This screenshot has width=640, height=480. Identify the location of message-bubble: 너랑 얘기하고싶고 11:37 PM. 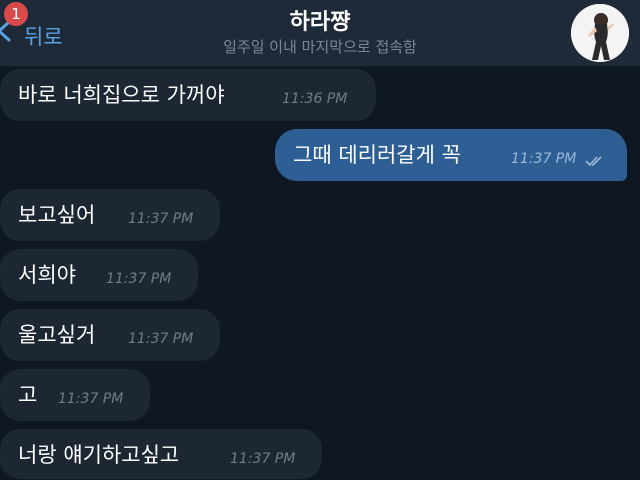
(161, 454).